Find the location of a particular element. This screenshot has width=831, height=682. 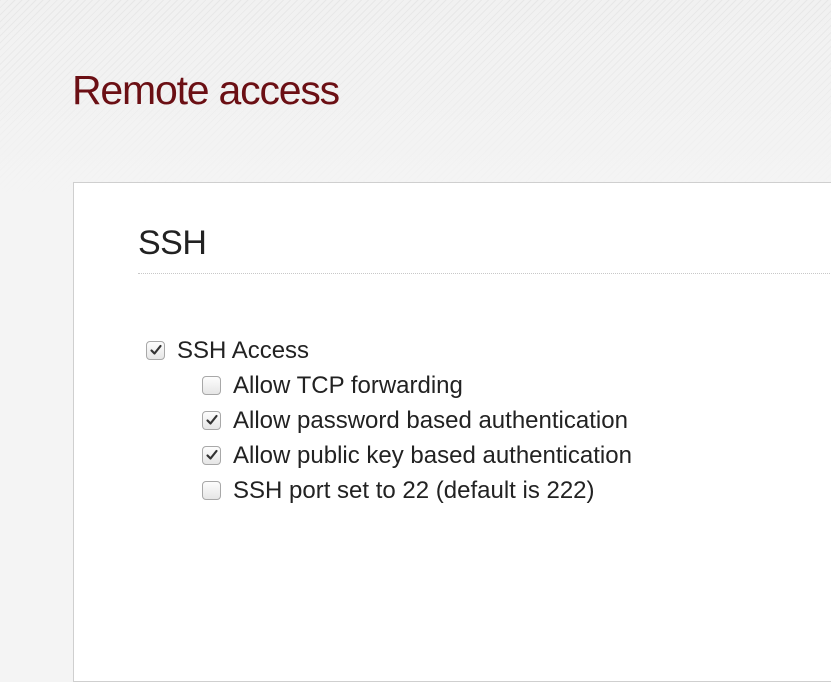

option-ssh-access: SSH Access is located at coordinates (389, 350).